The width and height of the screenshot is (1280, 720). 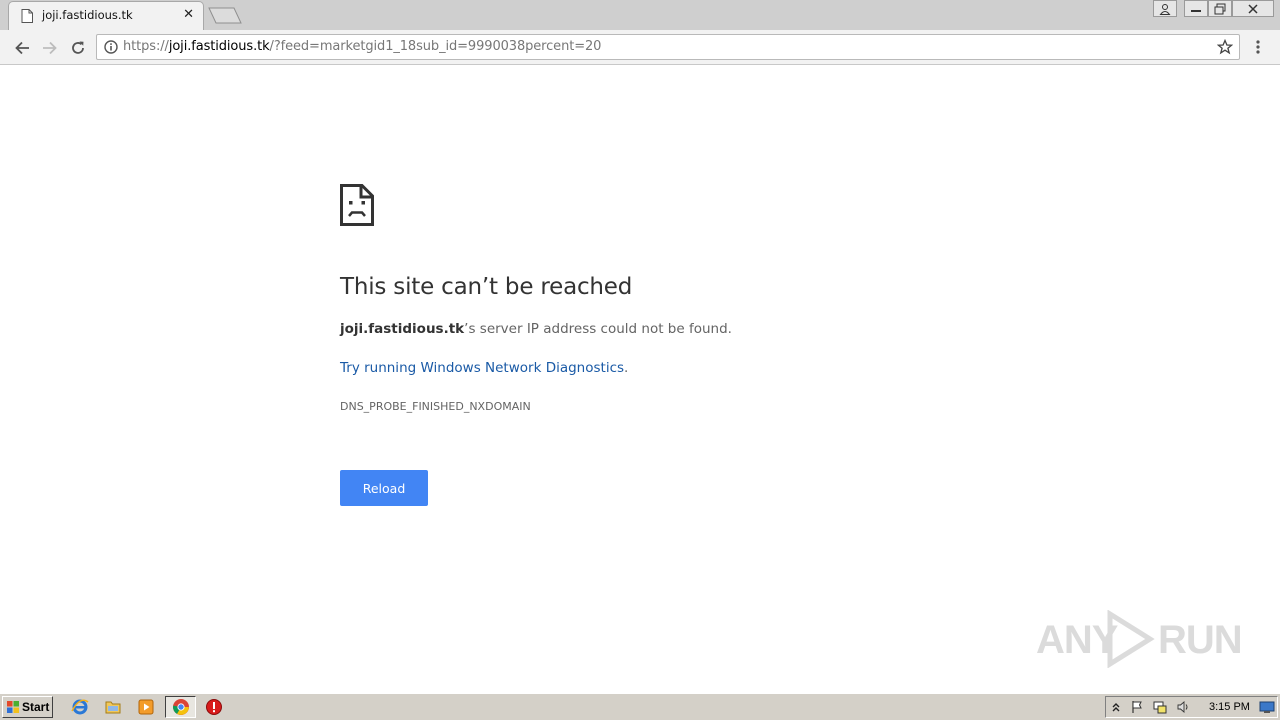 I want to click on browser-titlebar: joji.fastidious.tk ✕, so click(x=640, y=15).